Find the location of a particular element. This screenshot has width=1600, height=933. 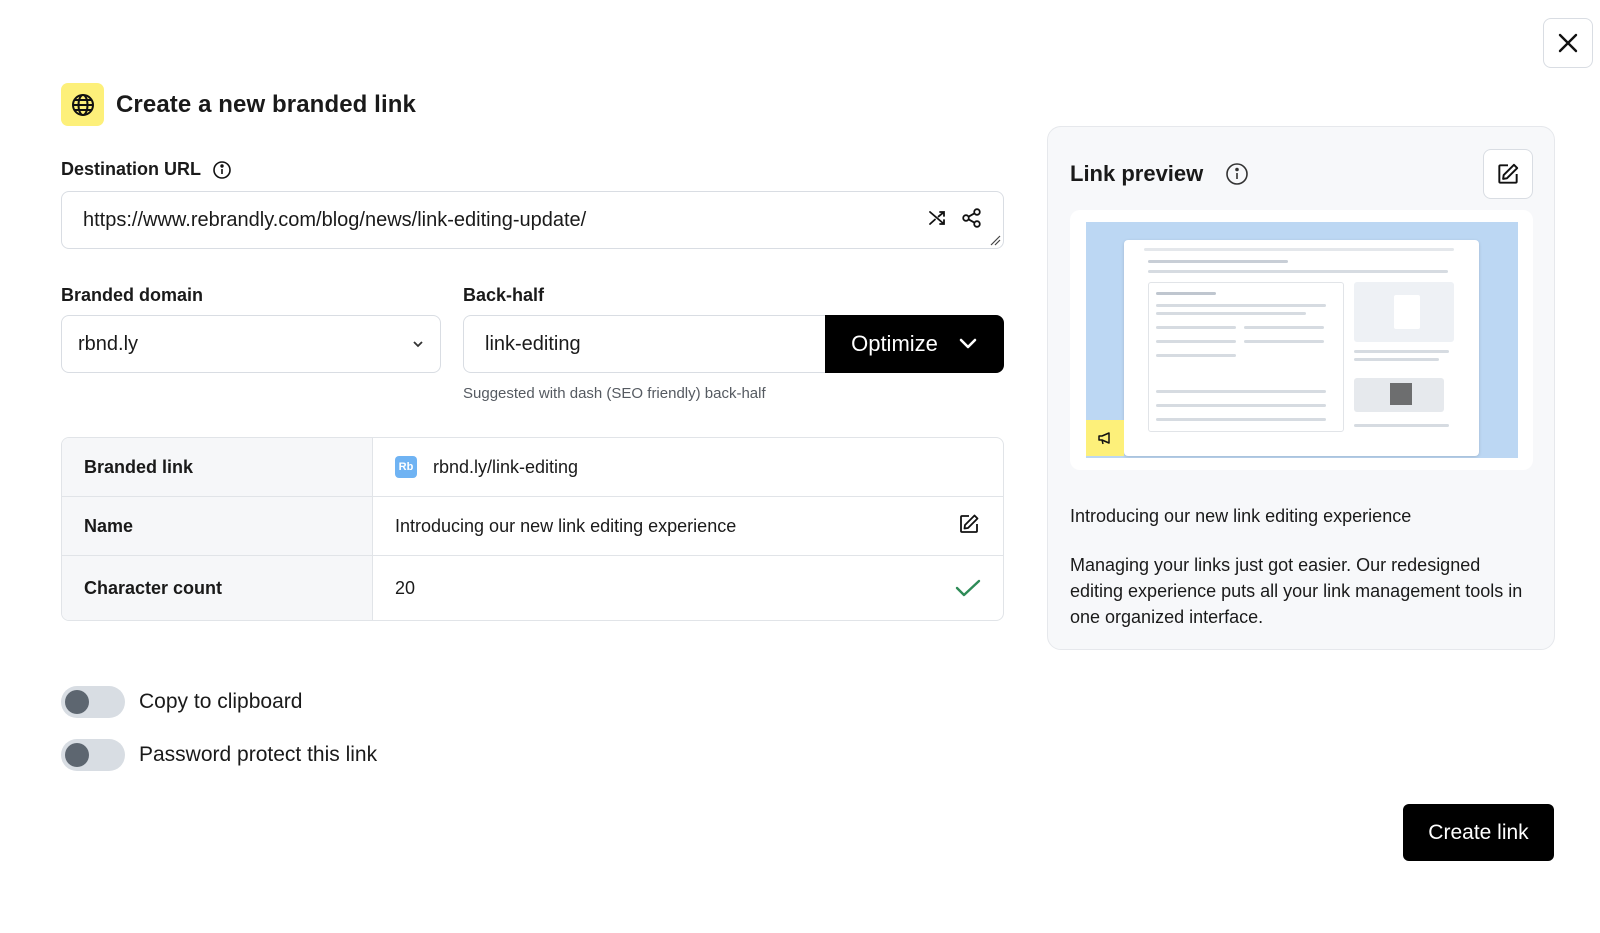

dialog-header: Create a new branded link is located at coordinates (238, 104).